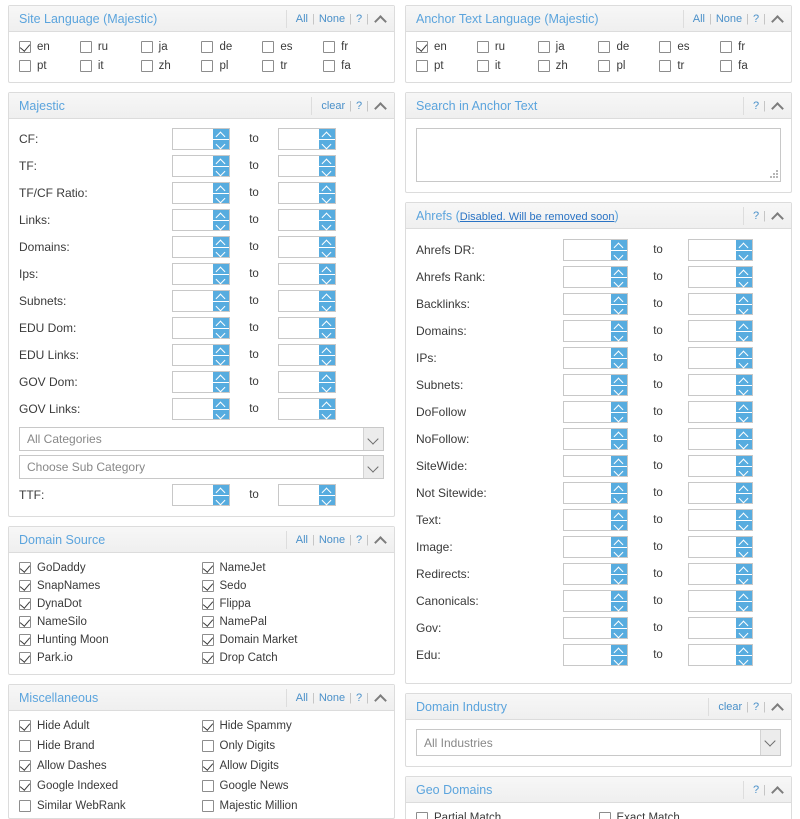 This screenshot has height=819, width=800. What do you see at coordinates (568, 47) in the screenshot?
I see `anchor-language-checkbox-ja: ja` at bounding box center [568, 47].